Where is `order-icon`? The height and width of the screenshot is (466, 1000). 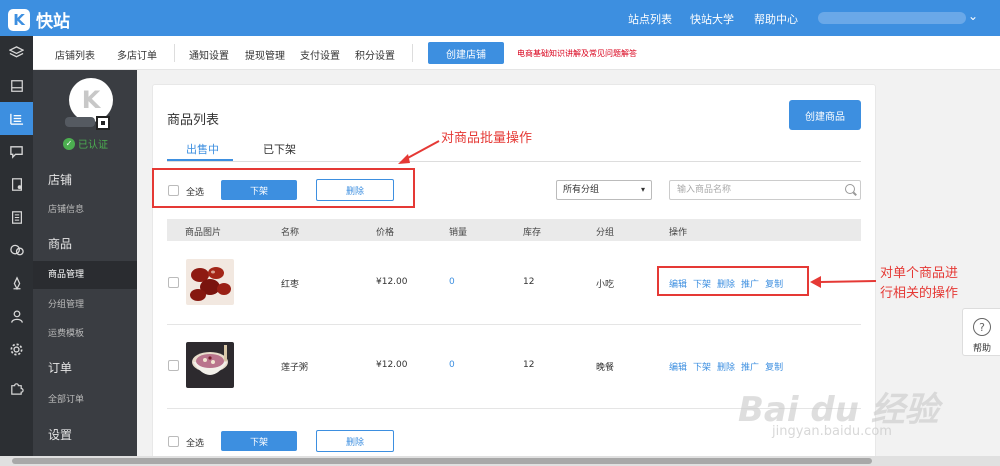 order-icon is located at coordinates (16, 184).